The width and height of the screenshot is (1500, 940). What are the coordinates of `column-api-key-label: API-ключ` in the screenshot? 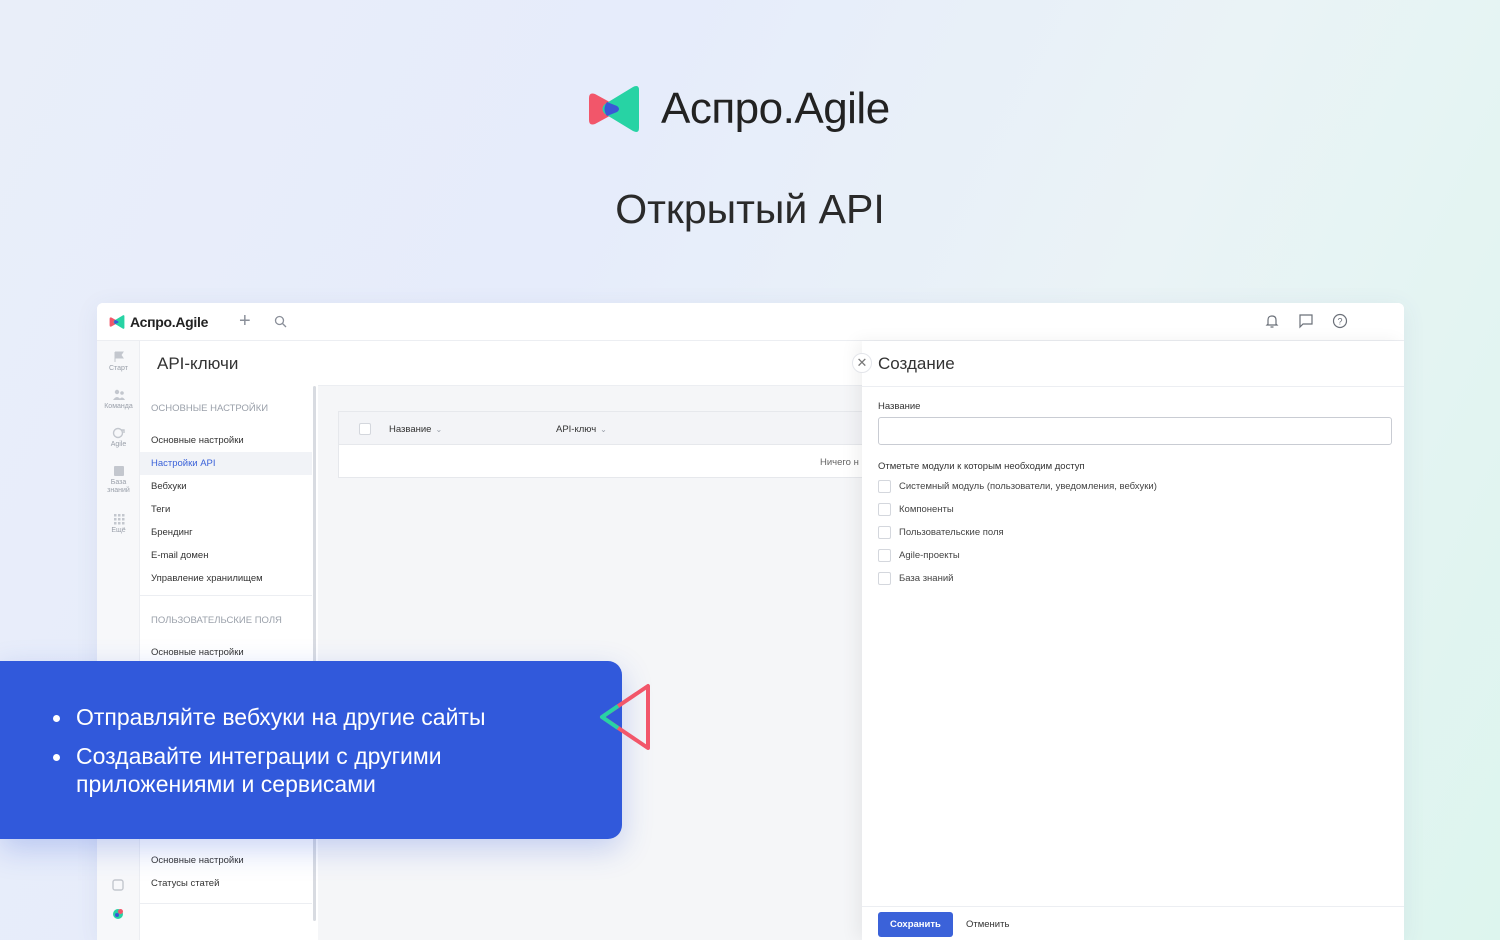 It's located at (576, 429).